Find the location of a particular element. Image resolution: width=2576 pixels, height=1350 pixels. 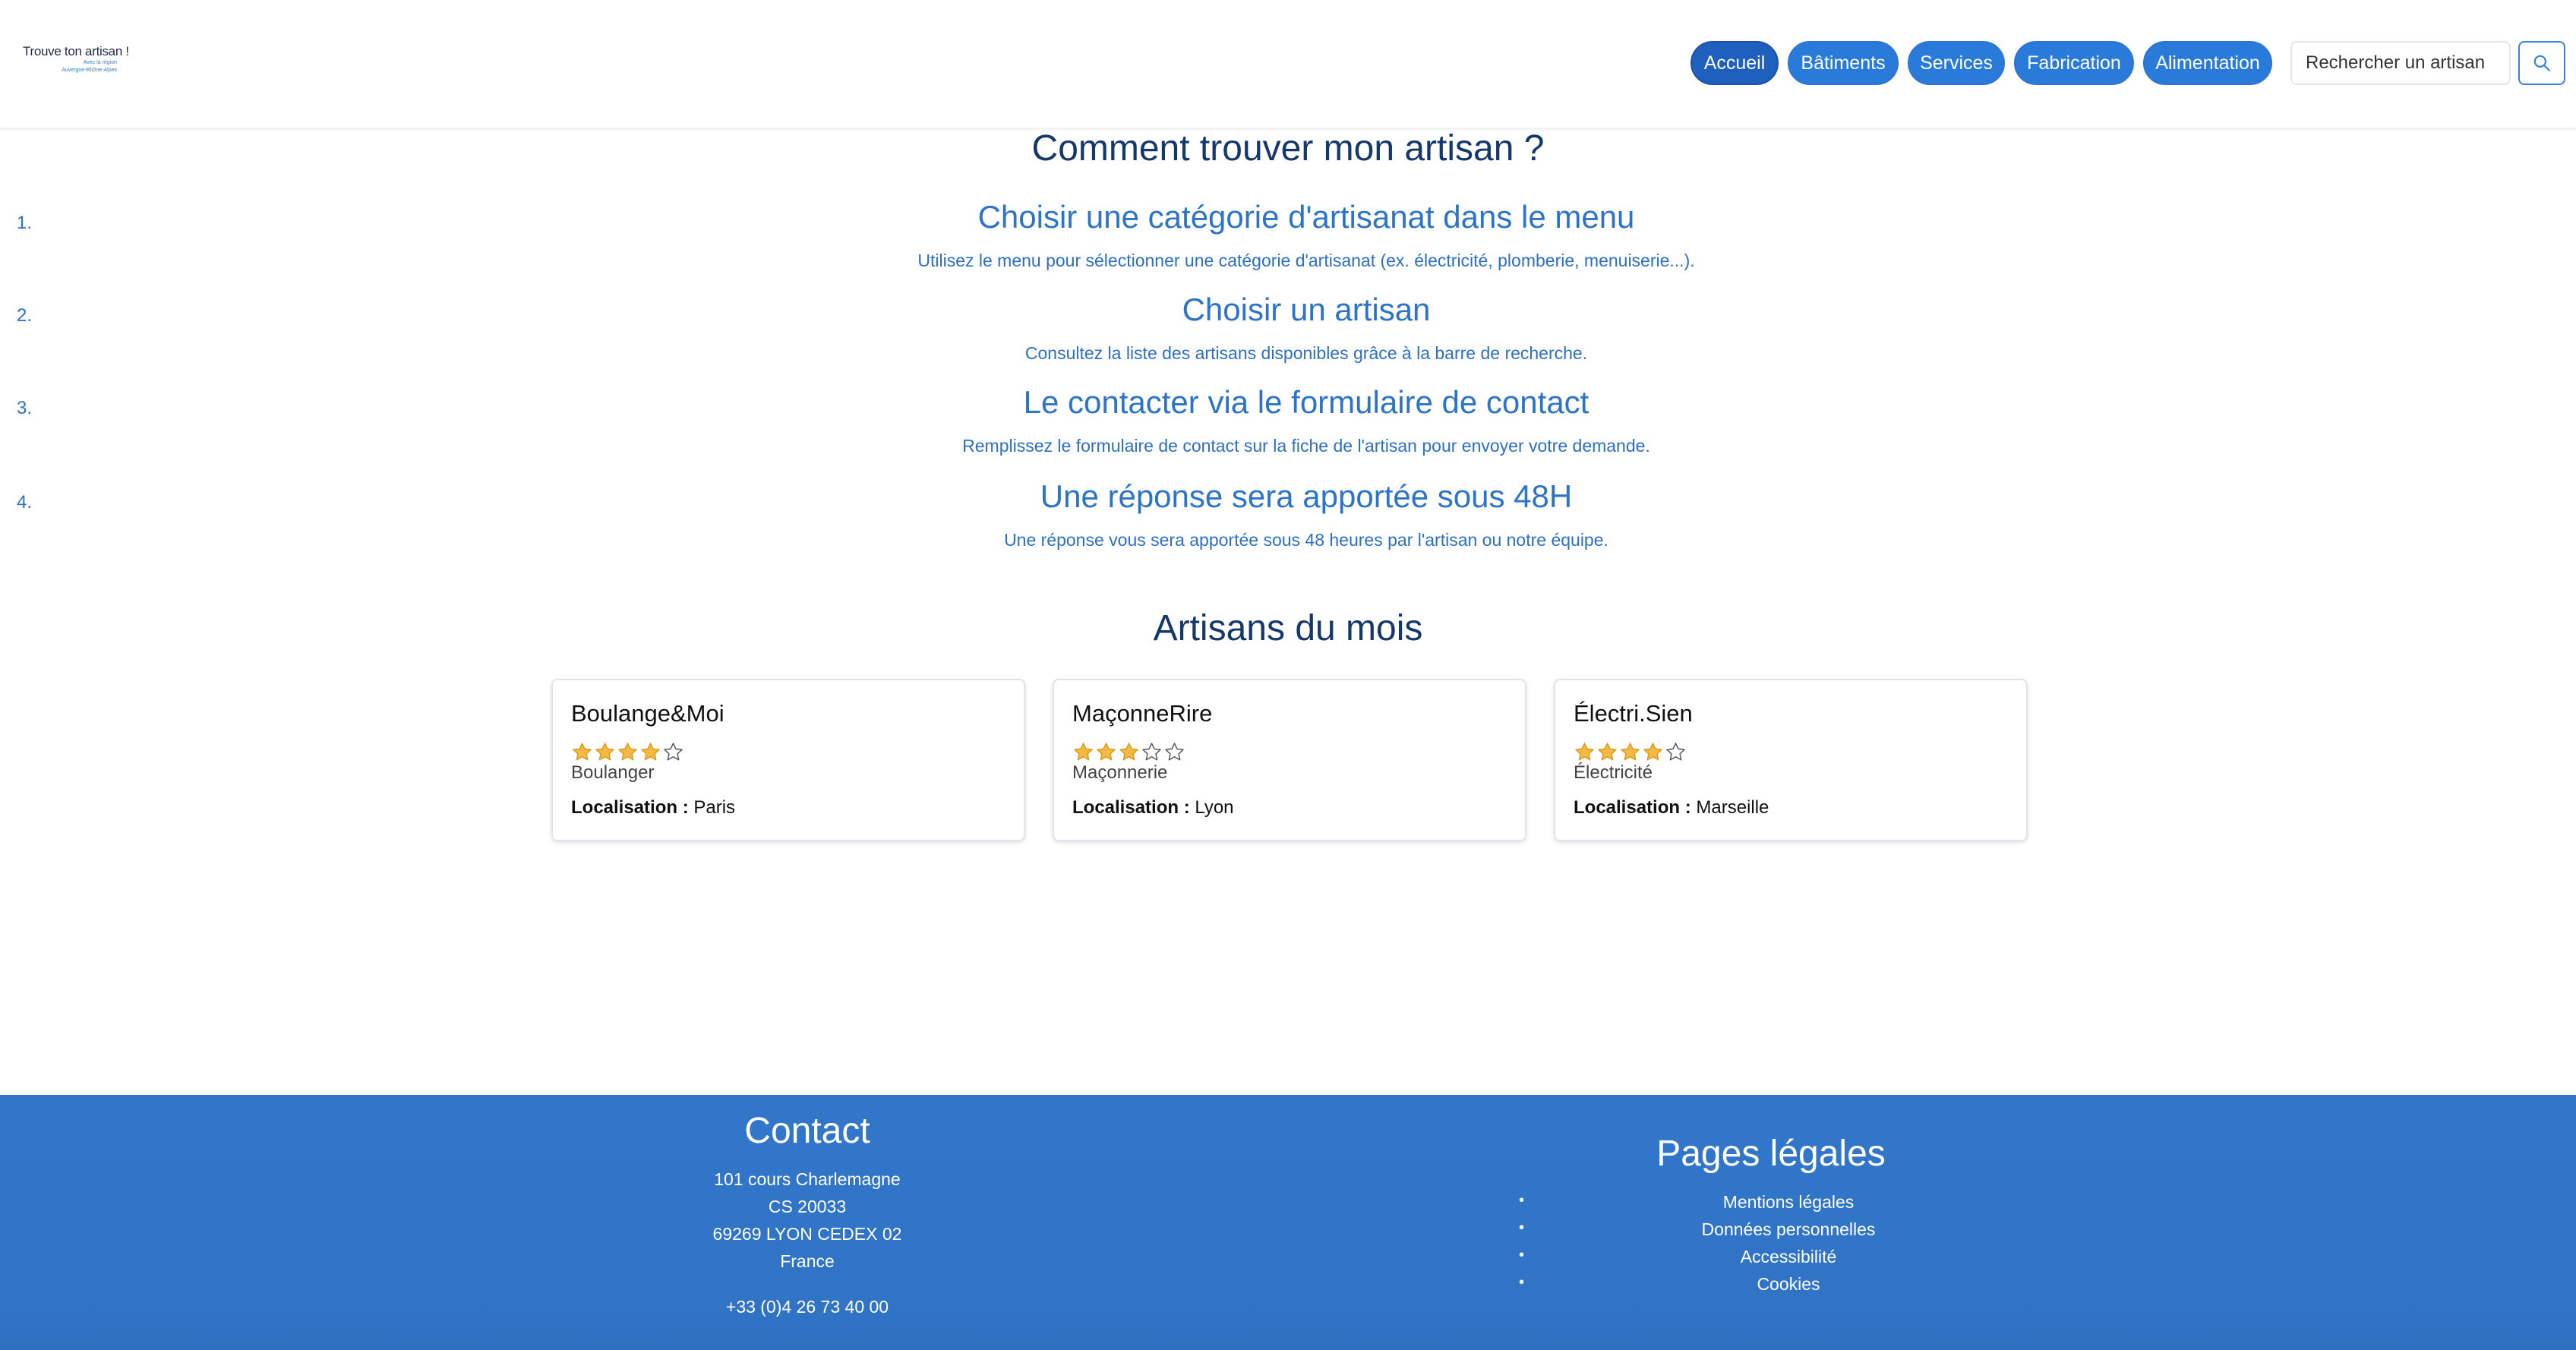

legal-link-mentions: Mentions légales is located at coordinates (1788, 1202).